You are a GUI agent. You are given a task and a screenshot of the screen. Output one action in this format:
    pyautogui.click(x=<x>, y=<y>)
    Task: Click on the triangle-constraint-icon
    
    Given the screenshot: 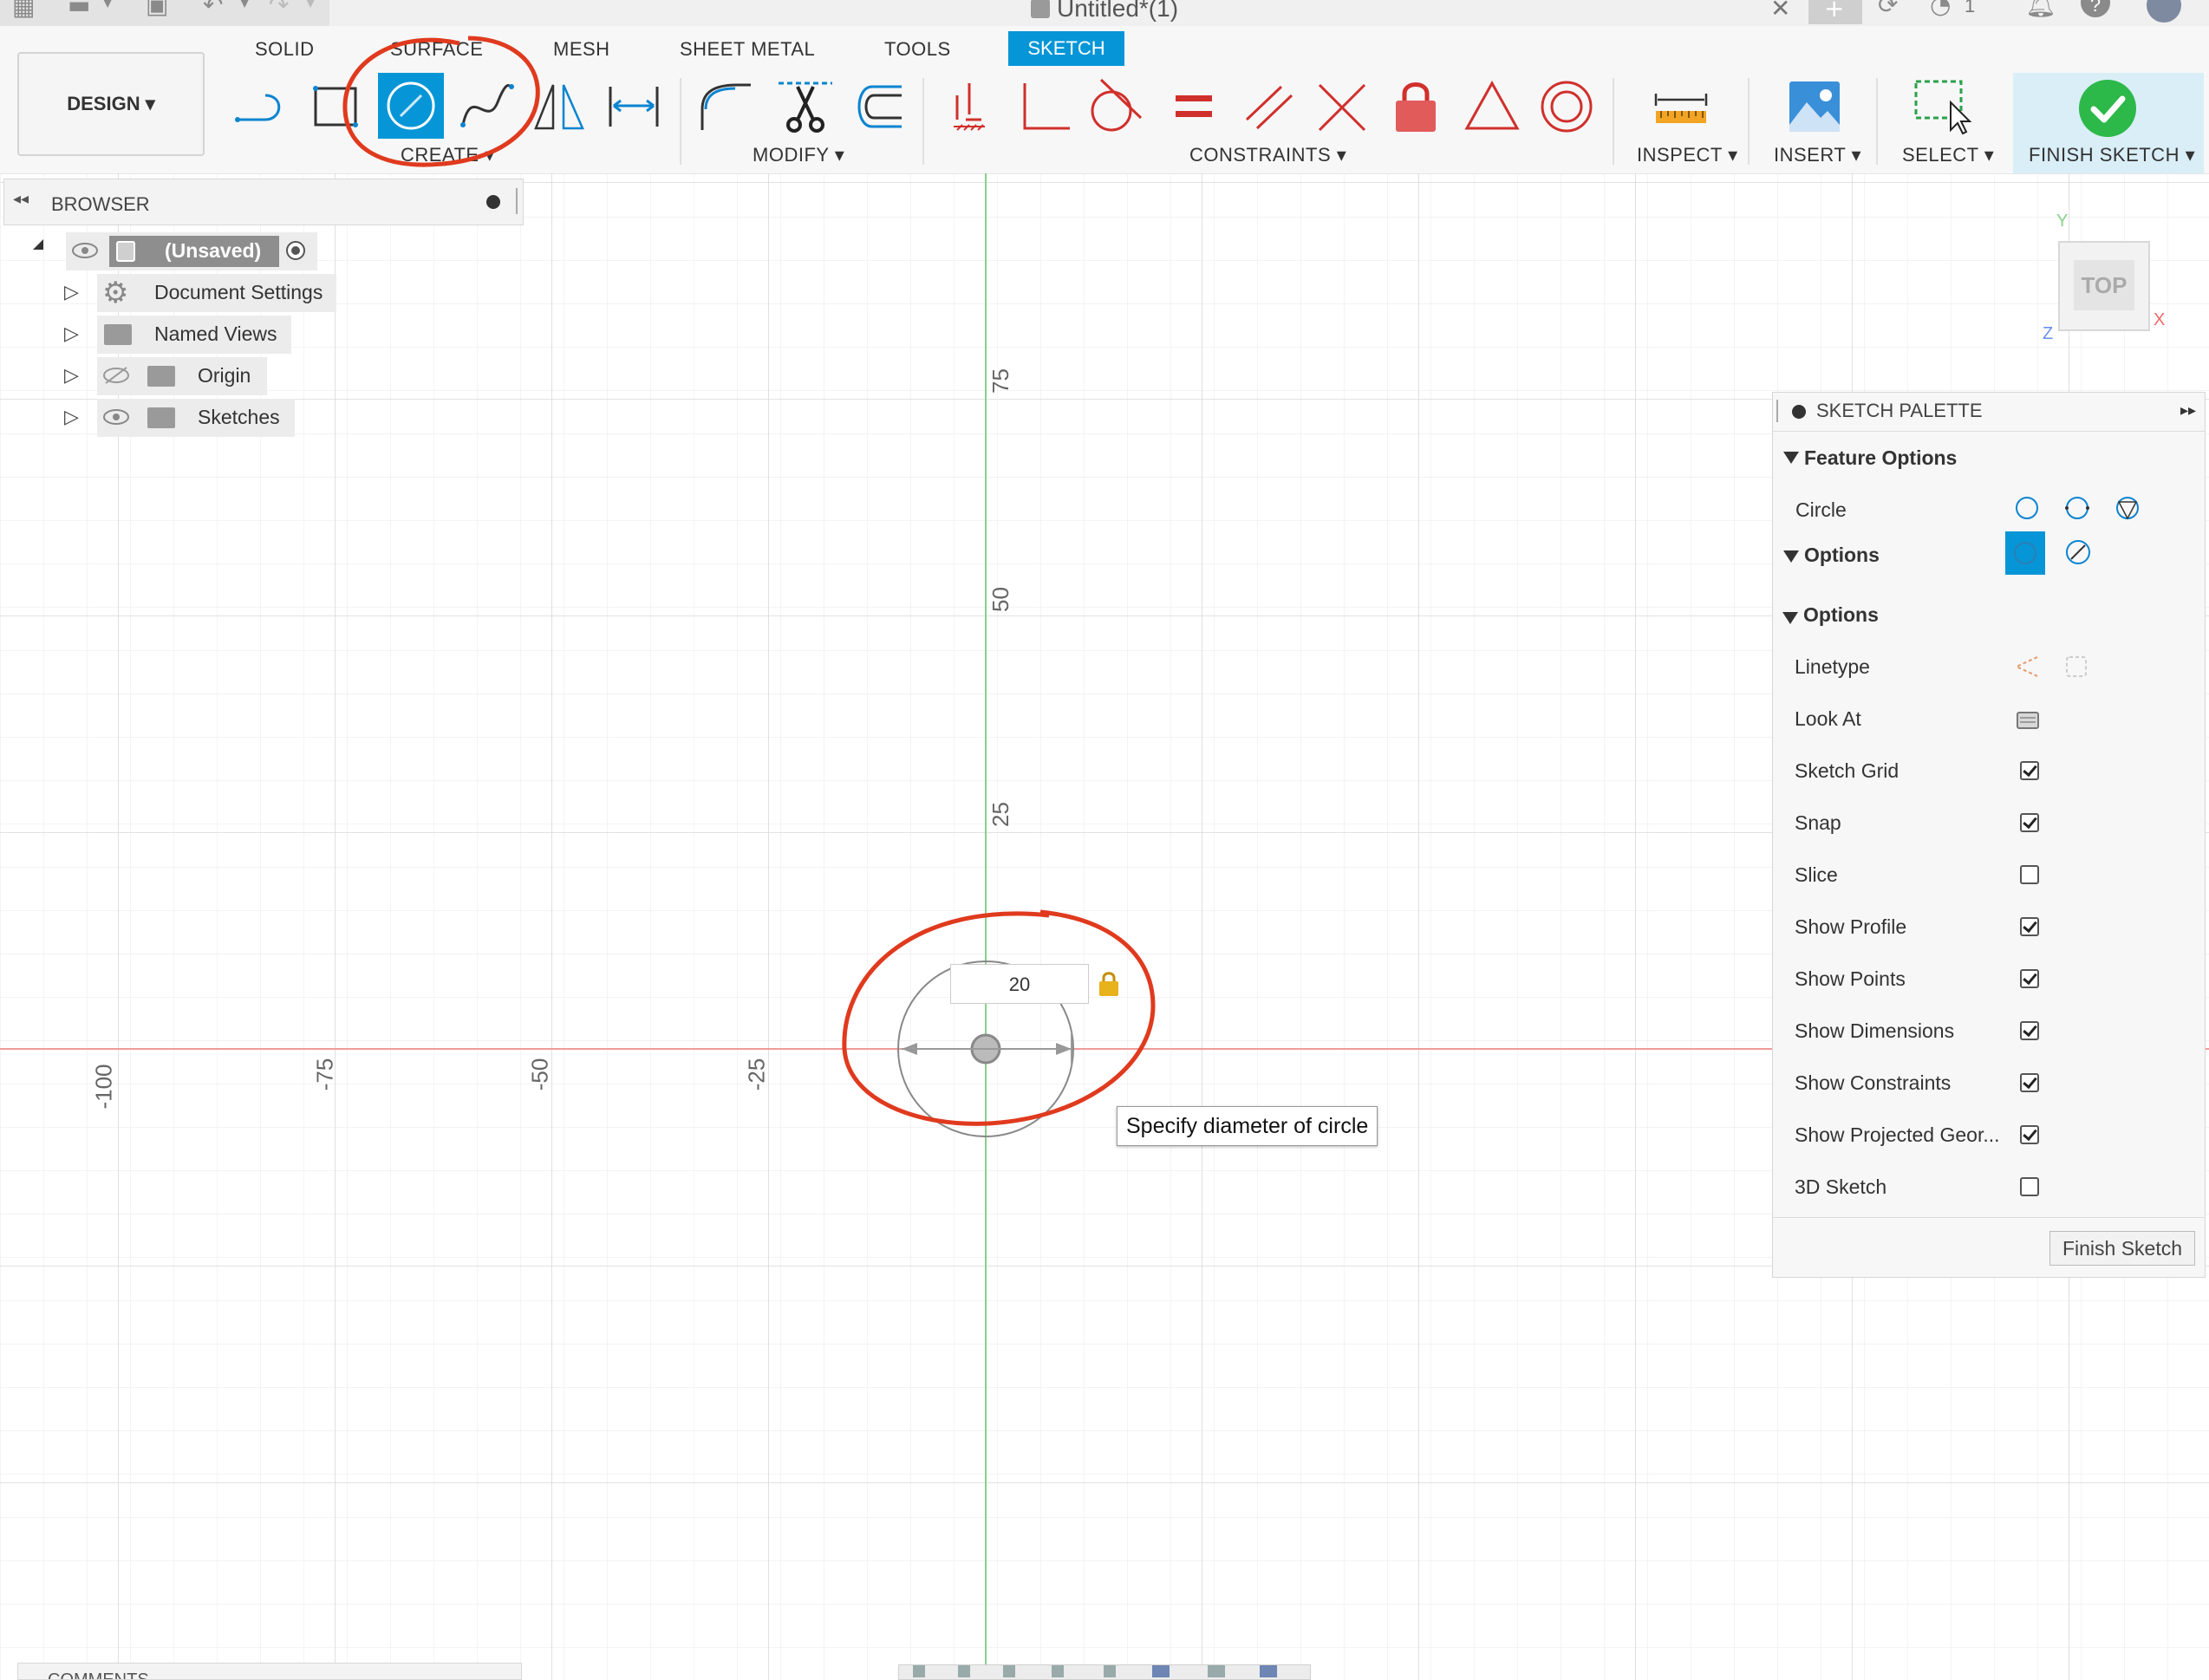 What is the action you would take?
    pyautogui.click(x=1492, y=106)
    